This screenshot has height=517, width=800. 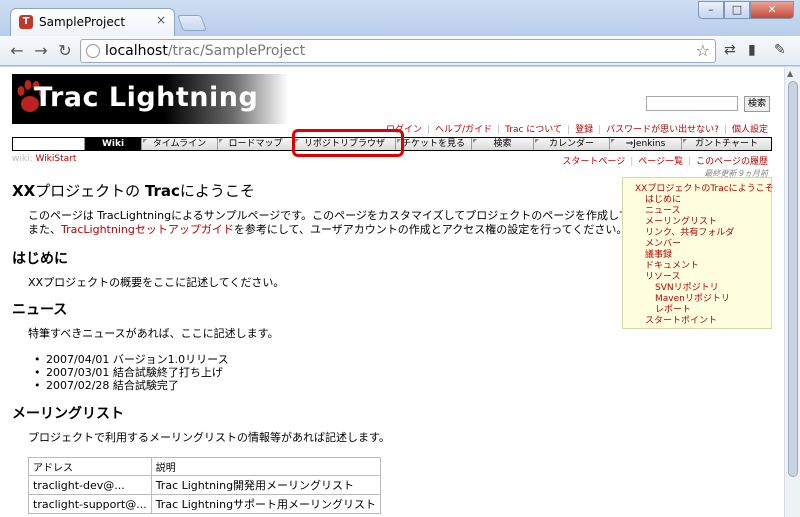 What do you see at coordinates (692, 103) in the screenshot?
I see `search-input` at bounding box center [692, 103].